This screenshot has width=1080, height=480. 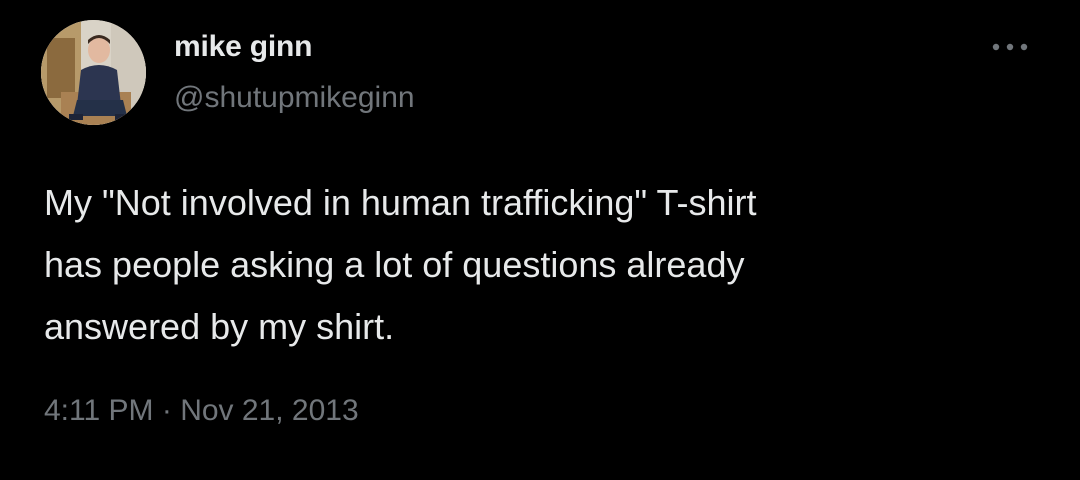 What do you see at coordinates (99, 410) in the screenshot?
I see `tweet-time: 4:11 PM` at bounding box center [99, 410].